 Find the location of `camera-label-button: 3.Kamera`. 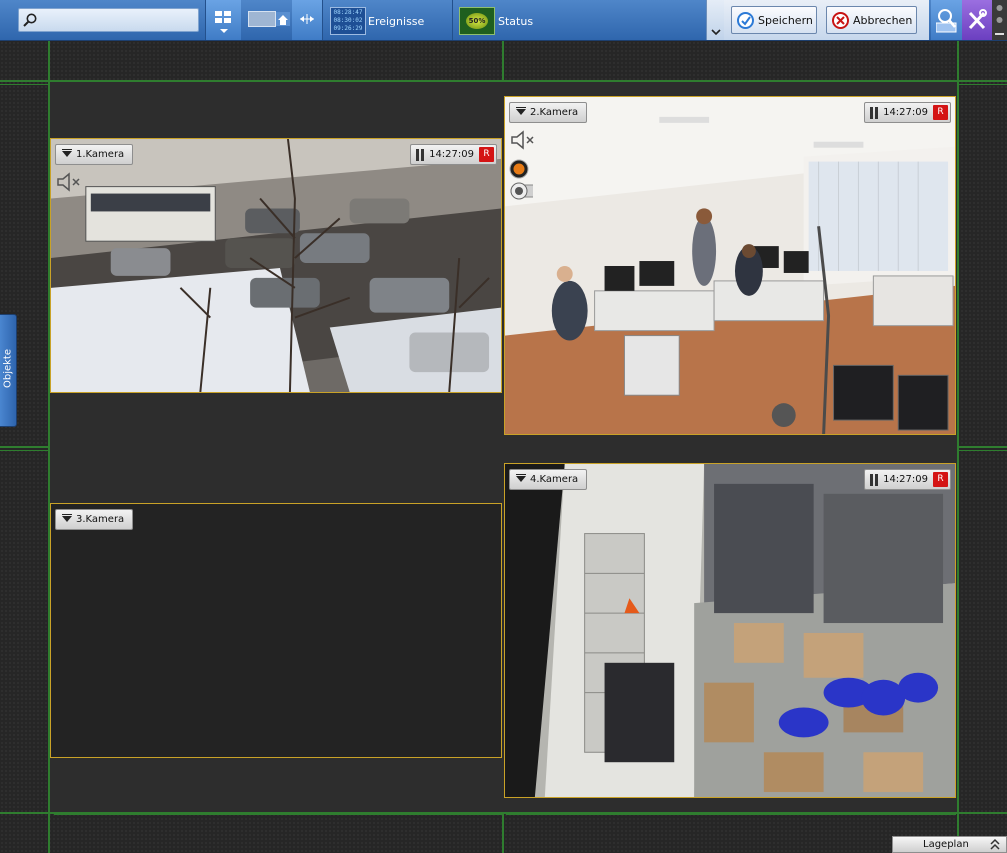

camera-label-button: 3.Kamera is located at coordinates (94, 519).